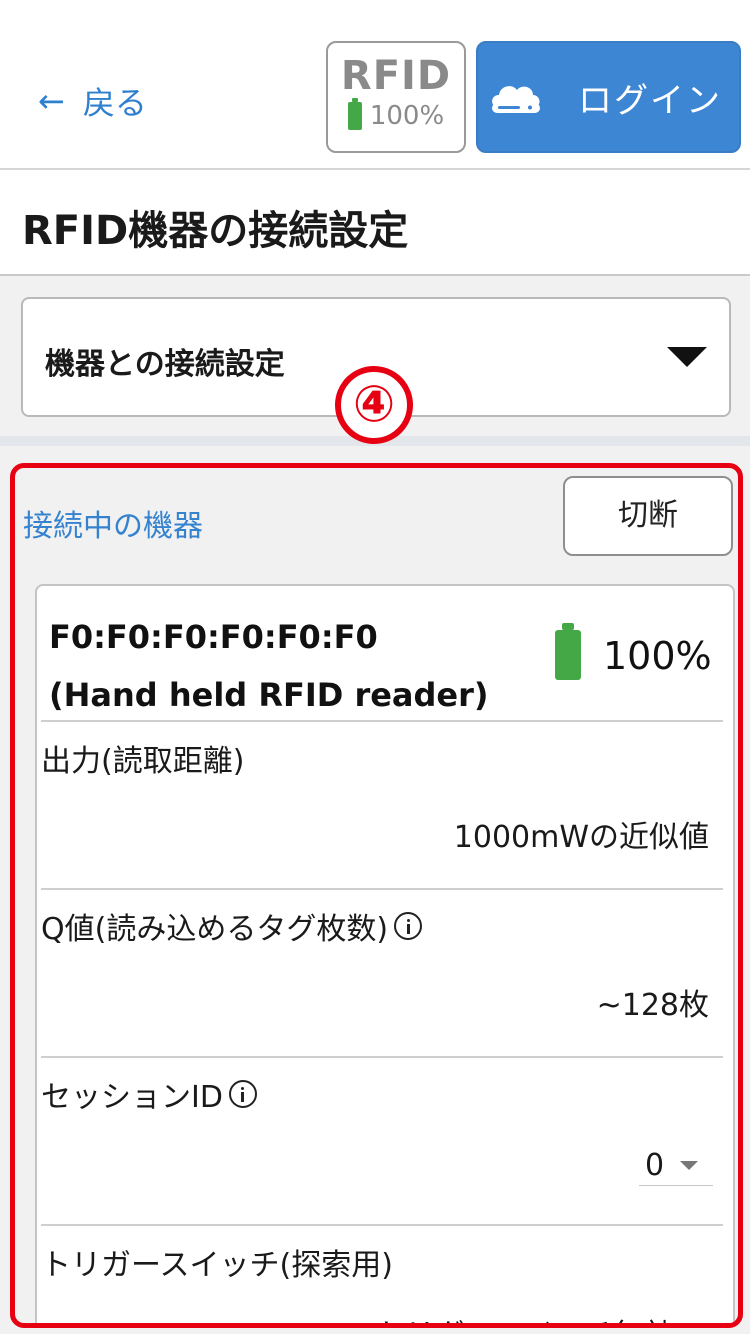 Image resolution: width=750 pixels, height=1334 pixels. Describe the element at coordinates (113, 526) in the screenshot. I see `connected-device-heading: 接続中の機器` at that location.